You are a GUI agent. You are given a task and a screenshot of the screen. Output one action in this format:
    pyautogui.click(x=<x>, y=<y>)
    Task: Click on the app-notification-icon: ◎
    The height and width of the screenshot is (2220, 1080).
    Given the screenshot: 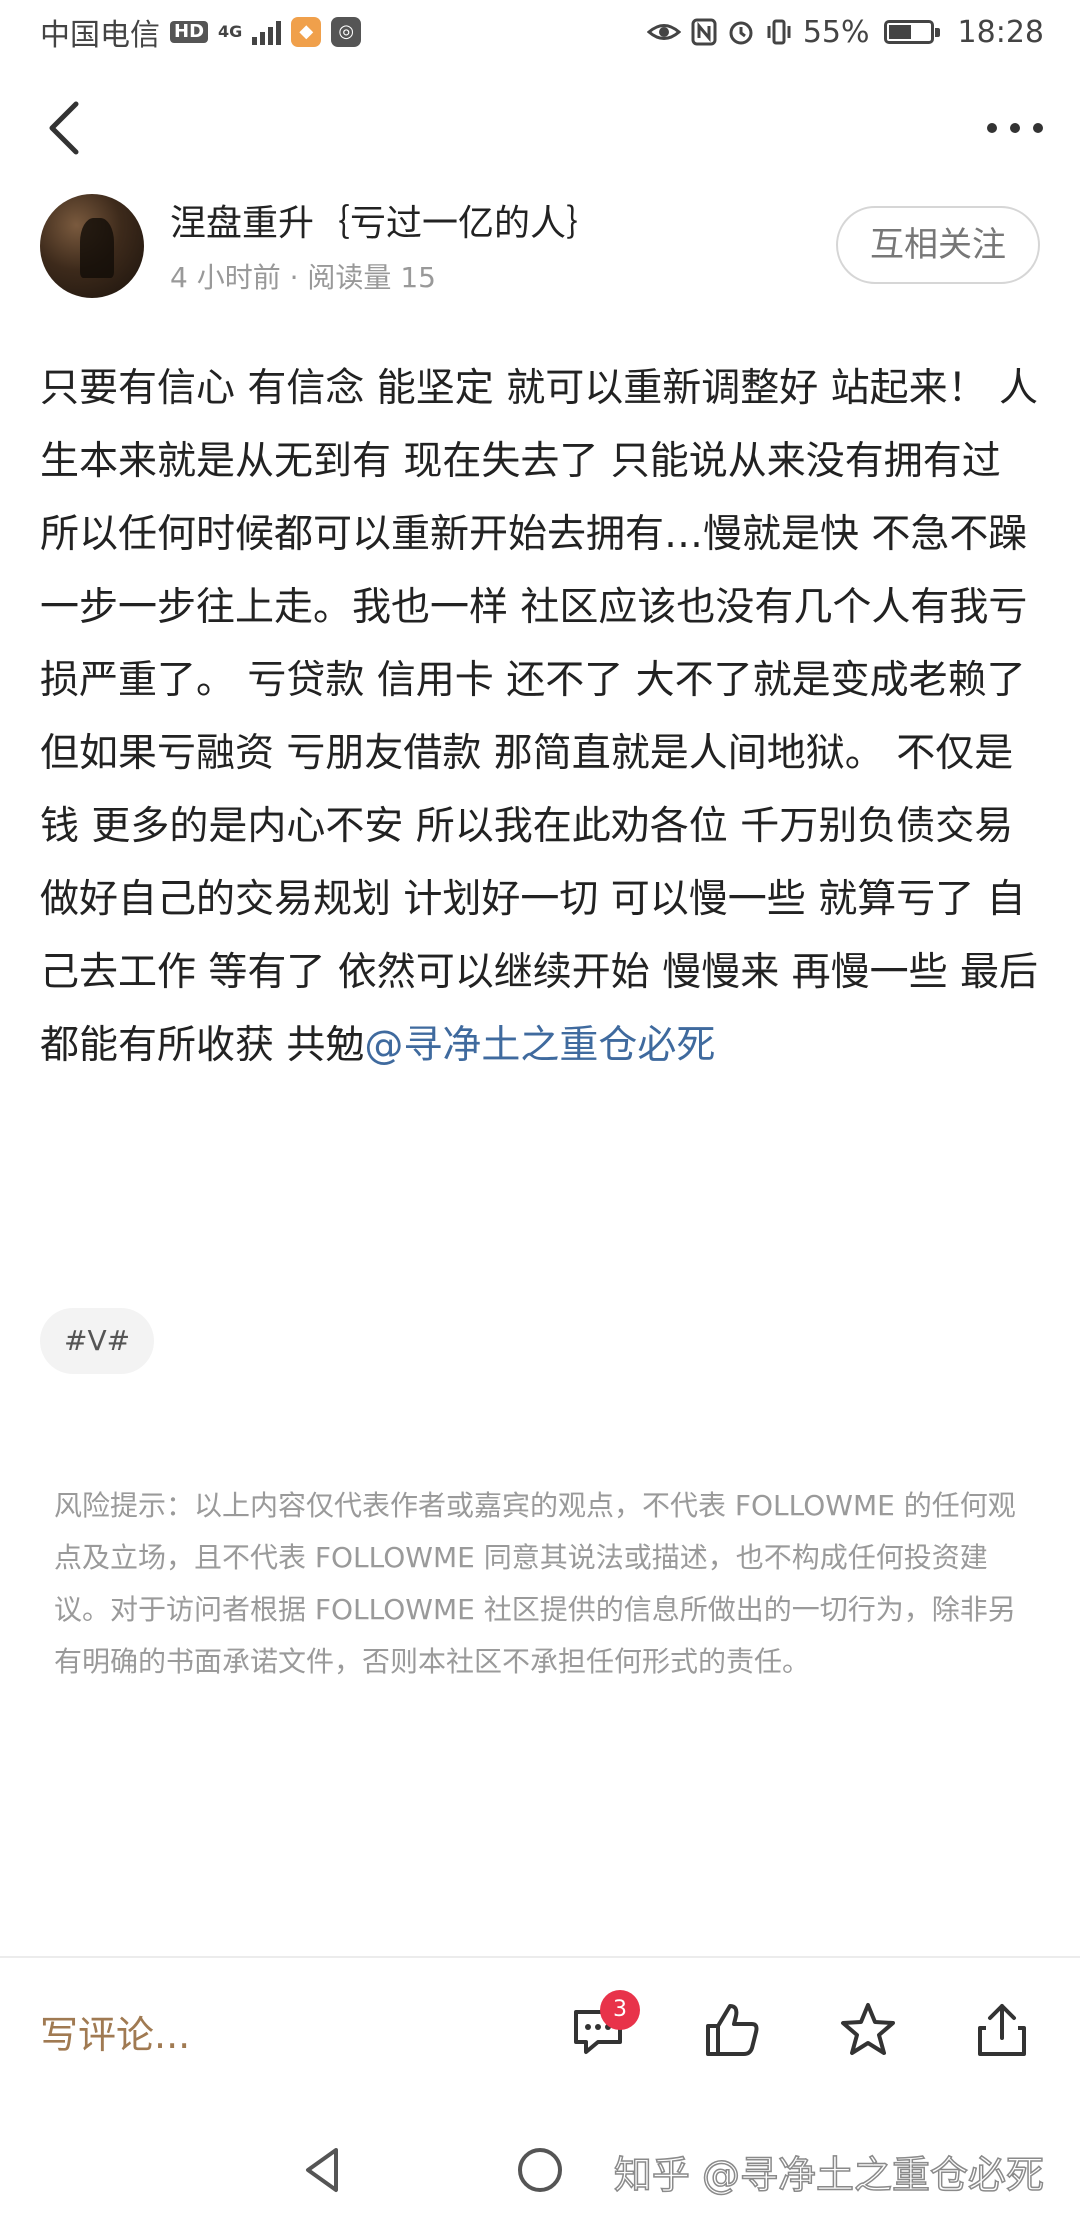 What is the action you would take?
    pyautogui.click(x=346, y=32)
    